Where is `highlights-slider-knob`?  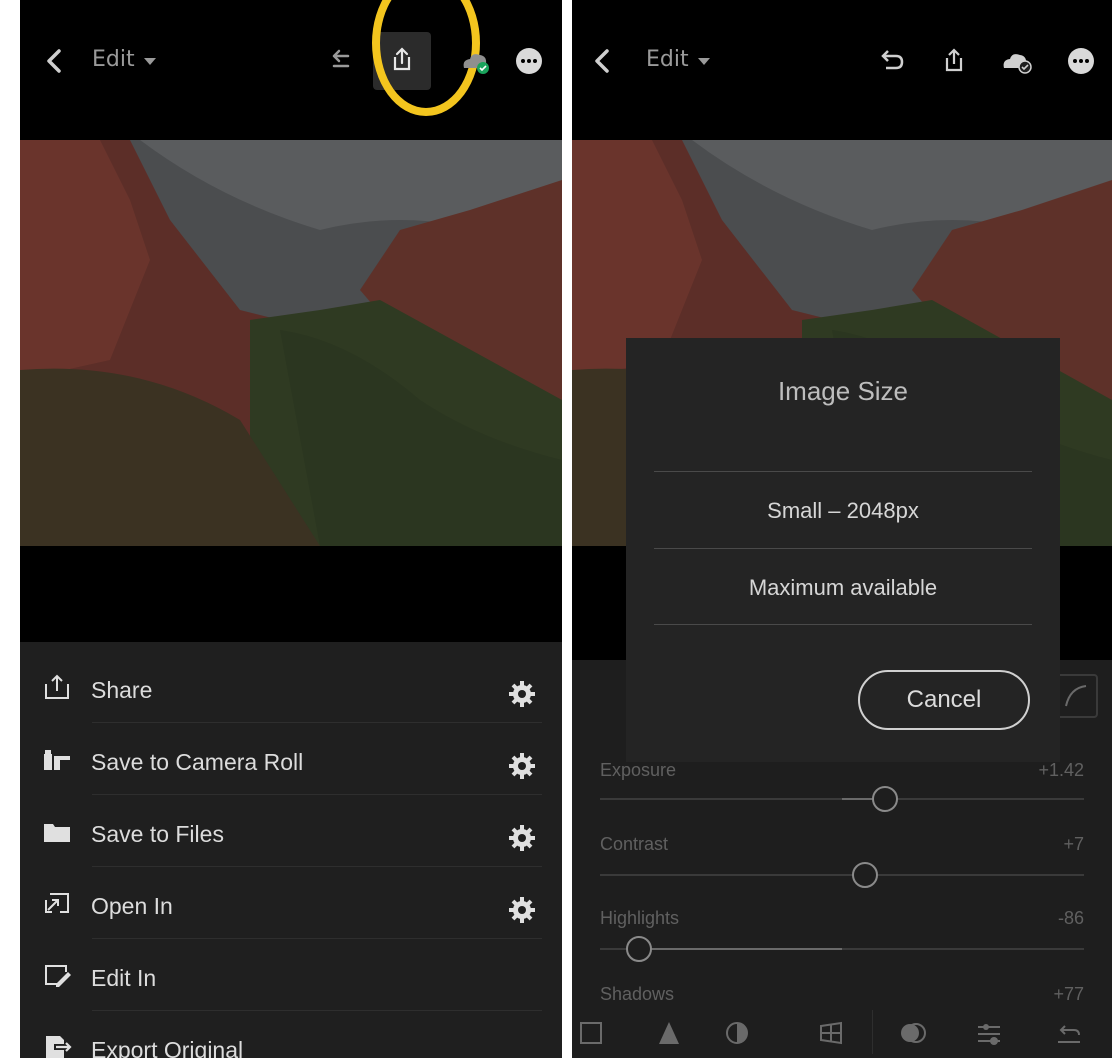 highlights-slider-knob is located at coordinates (639, 949).